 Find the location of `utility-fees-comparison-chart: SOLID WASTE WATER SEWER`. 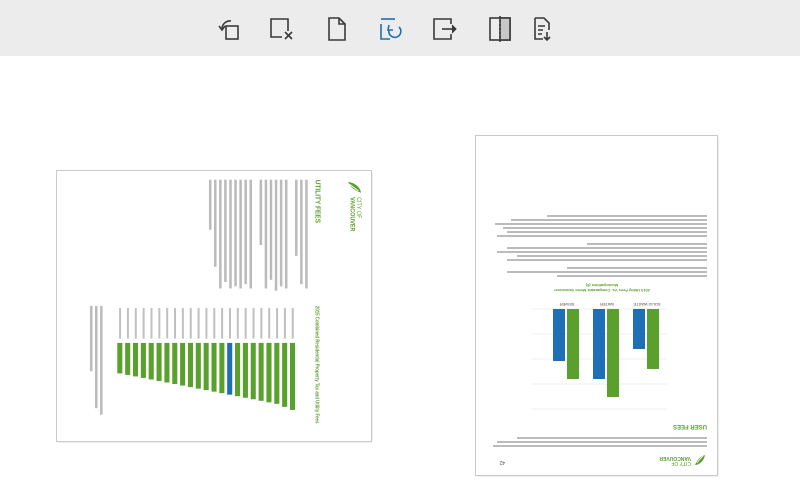

utility-fees-comparison-chart: SOLID WASTE WATER SEWER is located at coordinates (599, 356).